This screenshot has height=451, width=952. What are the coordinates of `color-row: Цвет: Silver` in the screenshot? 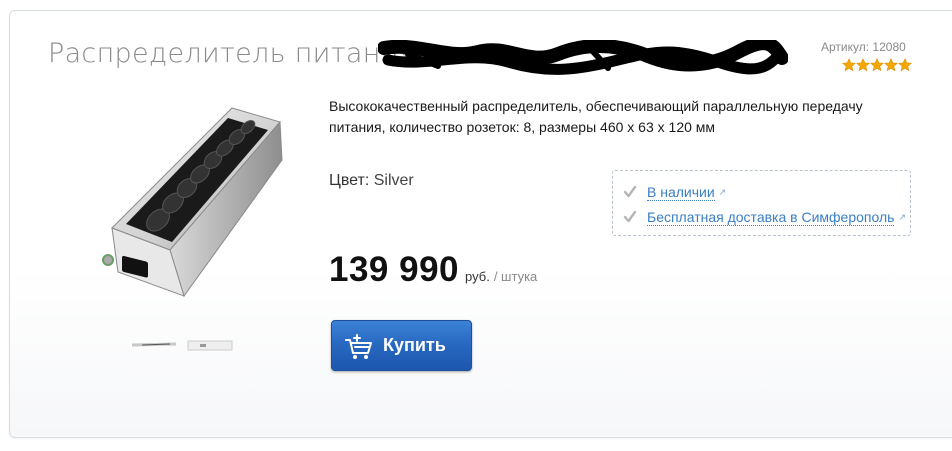 It's located at (371, 181).